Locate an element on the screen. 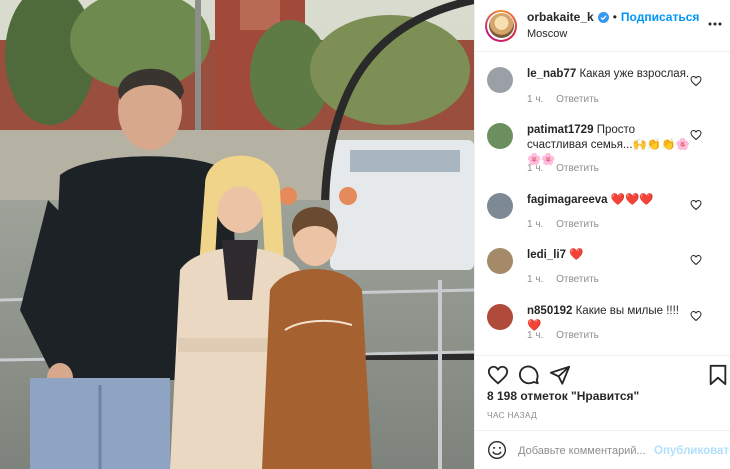  add-comment-bar: Опубликовать is located at coordinates (602, 449).